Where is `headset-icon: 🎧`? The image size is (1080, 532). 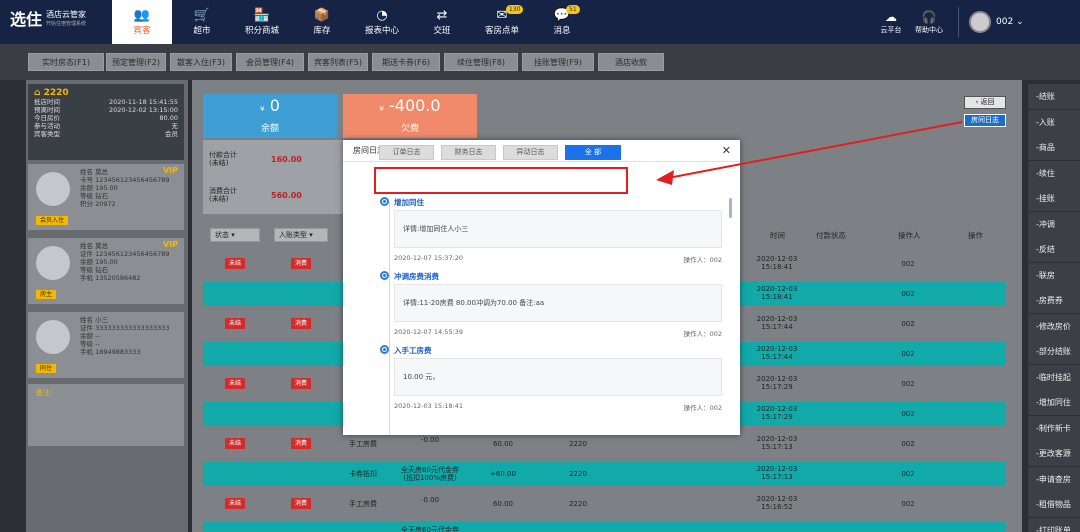 headset-icon: 🎧 is located at coordinates (929, 17).